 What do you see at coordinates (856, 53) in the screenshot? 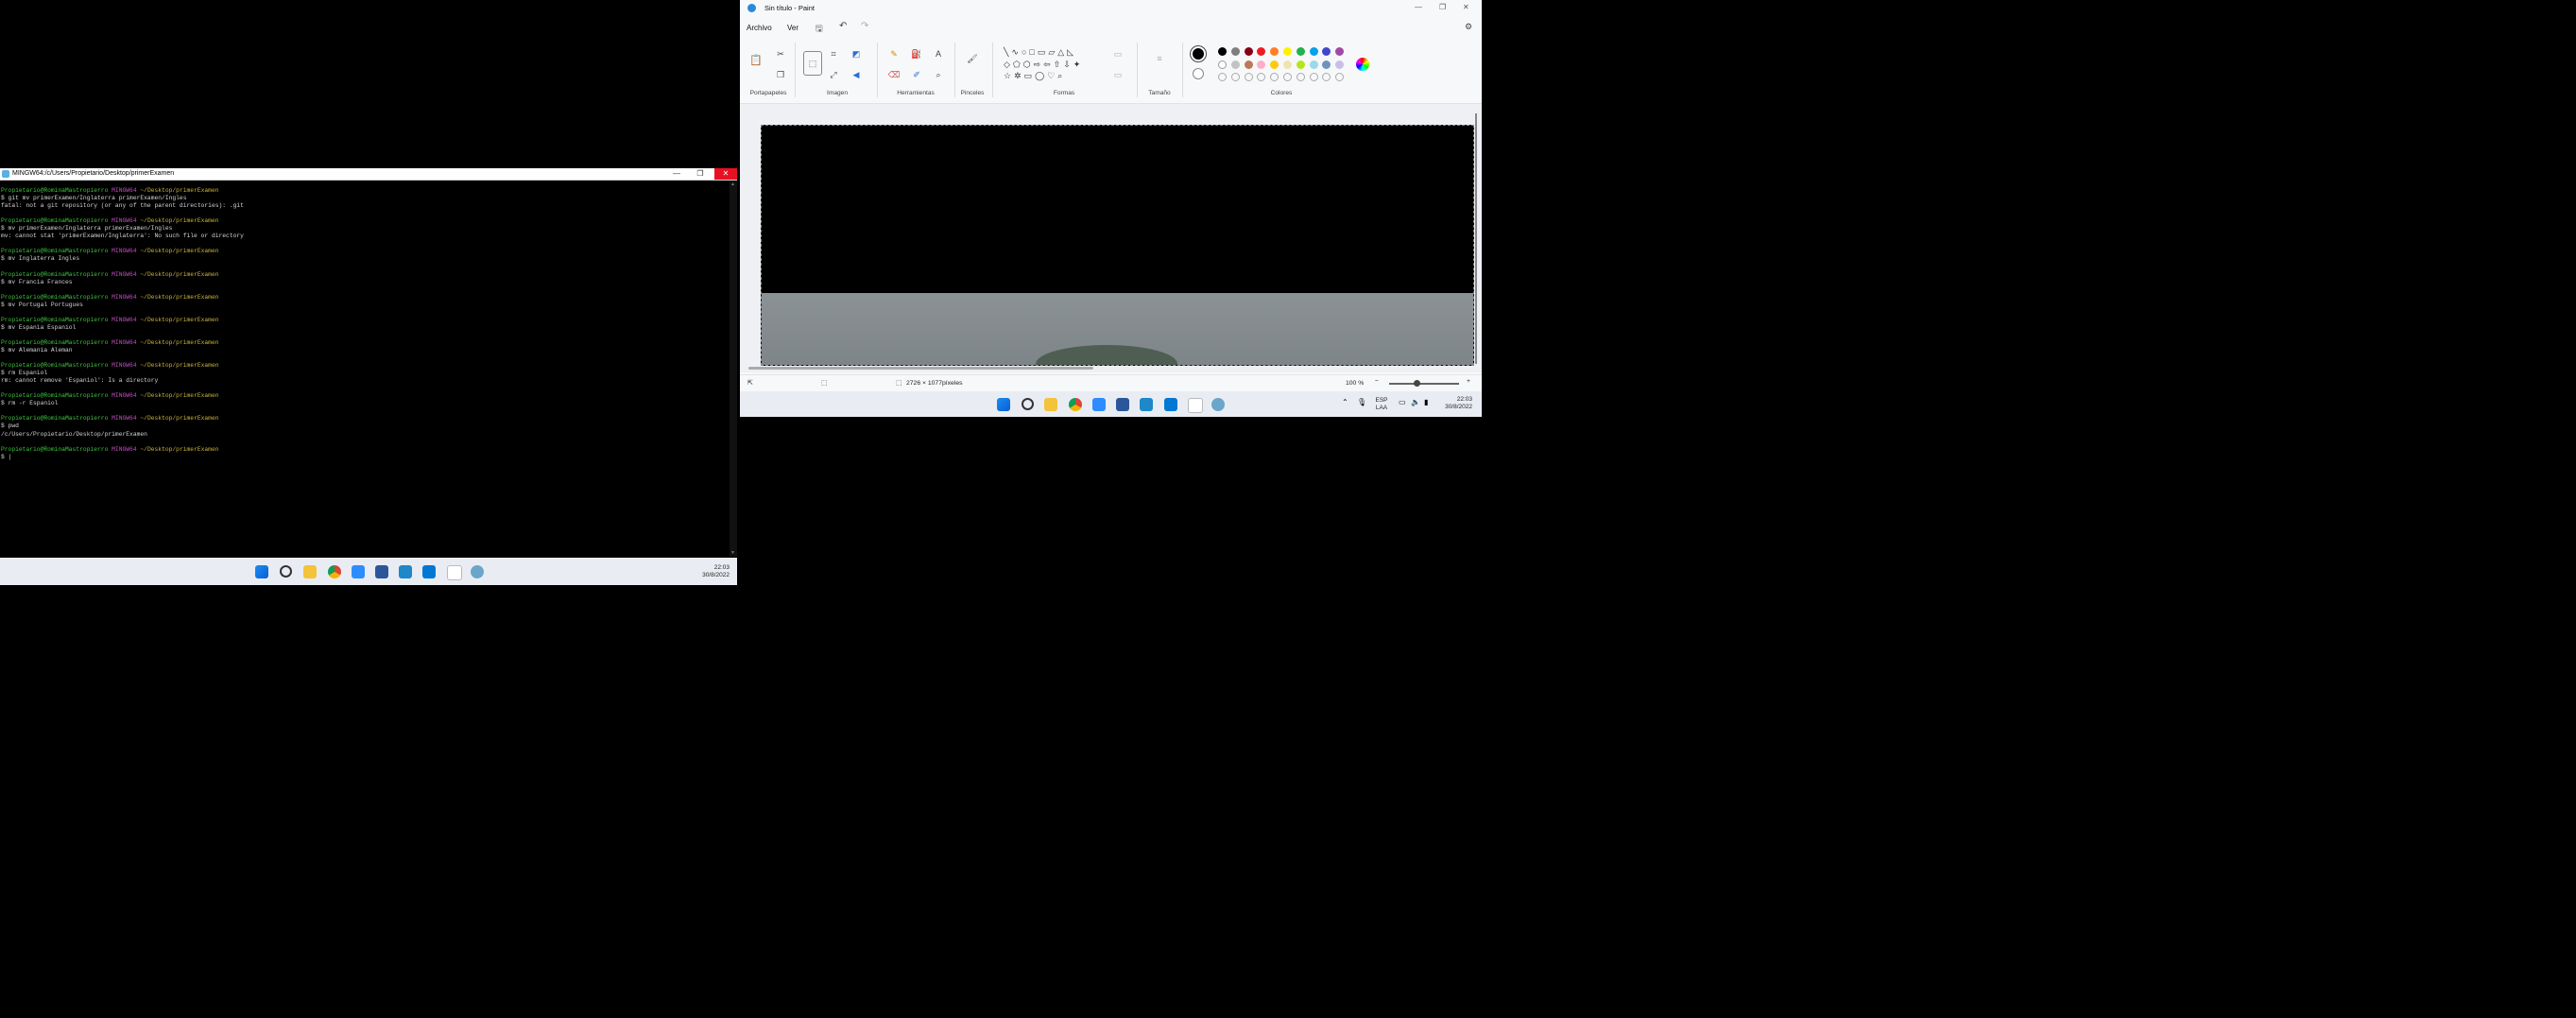
I see `image-tools-icon: ◩` at bounding box center [856, 53].